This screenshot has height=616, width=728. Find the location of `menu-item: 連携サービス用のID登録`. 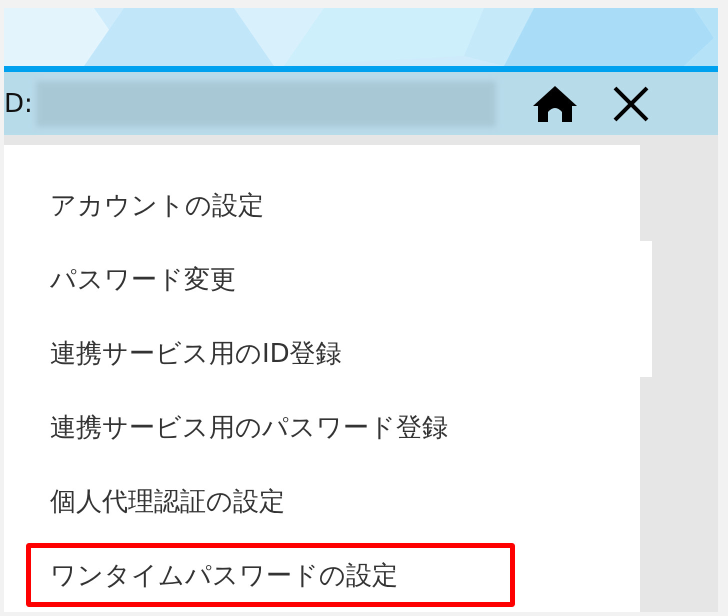

menu-item: 連携サービス用のID登録 is located at coordinates (270, 353).